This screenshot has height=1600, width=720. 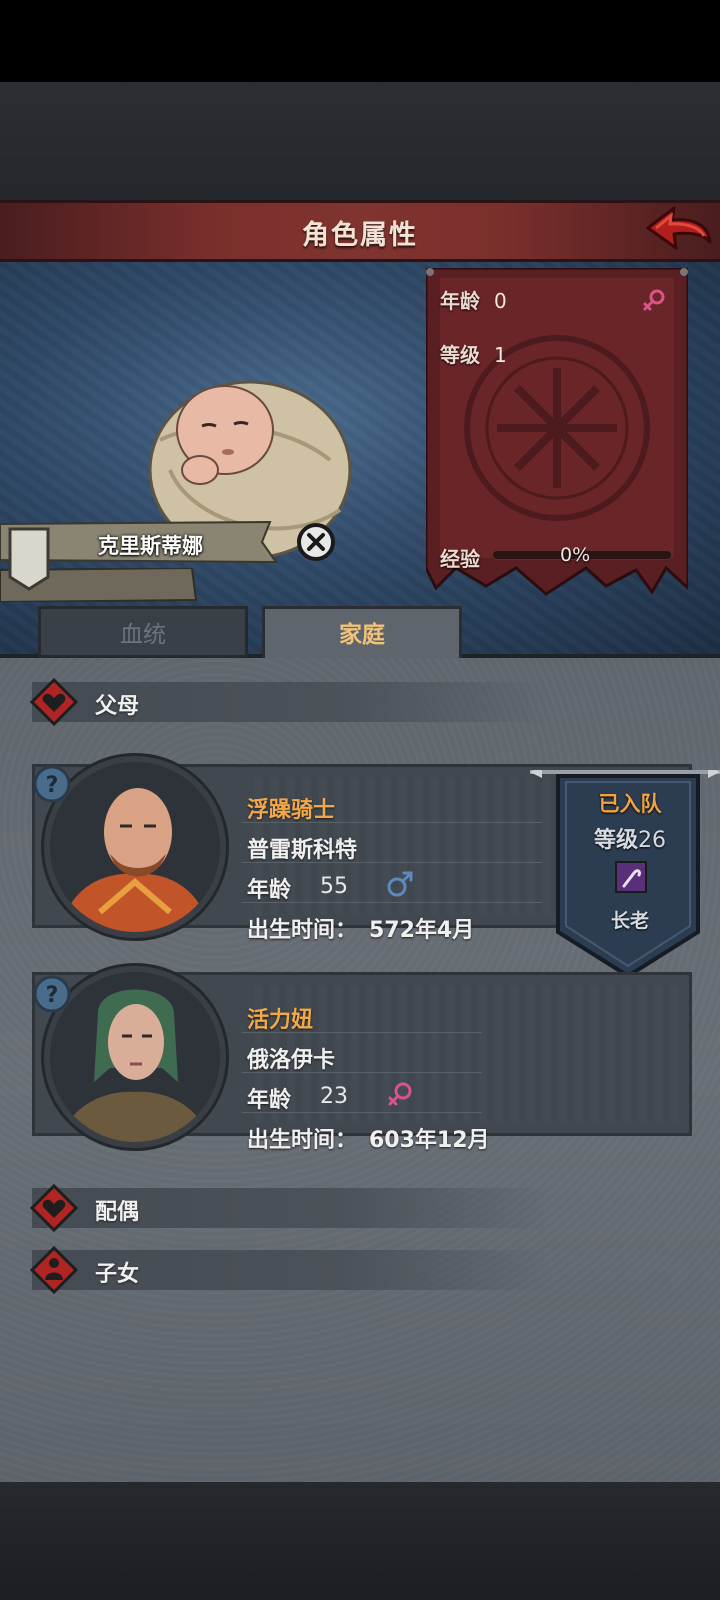 I want to click on level-row: 等级 1, so click(x=473, y=353).